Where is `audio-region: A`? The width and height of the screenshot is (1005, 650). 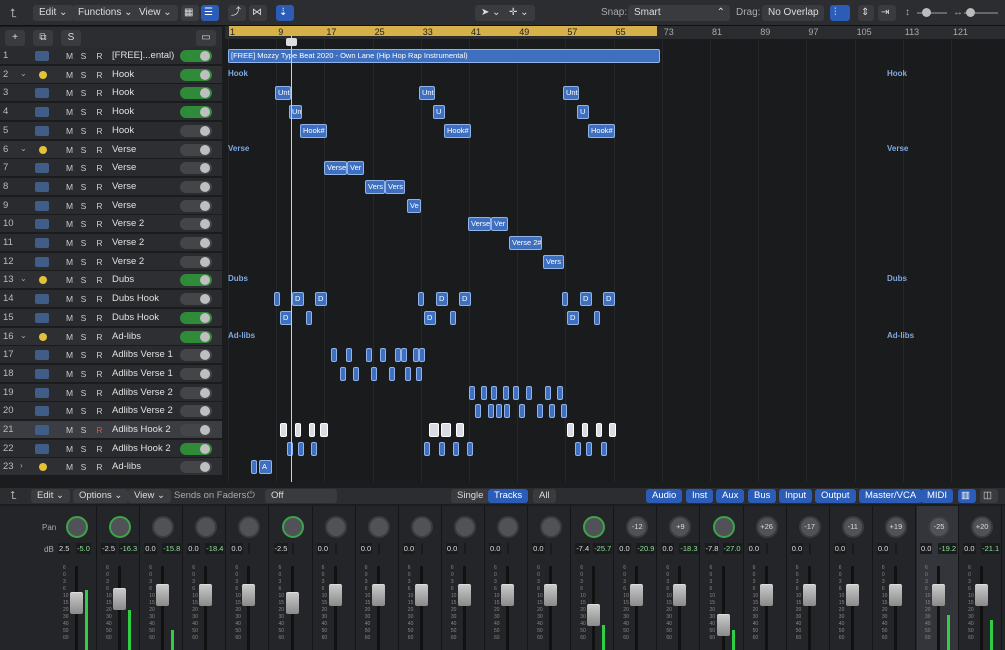
audio-region: A is located at coordinates (265, 467).